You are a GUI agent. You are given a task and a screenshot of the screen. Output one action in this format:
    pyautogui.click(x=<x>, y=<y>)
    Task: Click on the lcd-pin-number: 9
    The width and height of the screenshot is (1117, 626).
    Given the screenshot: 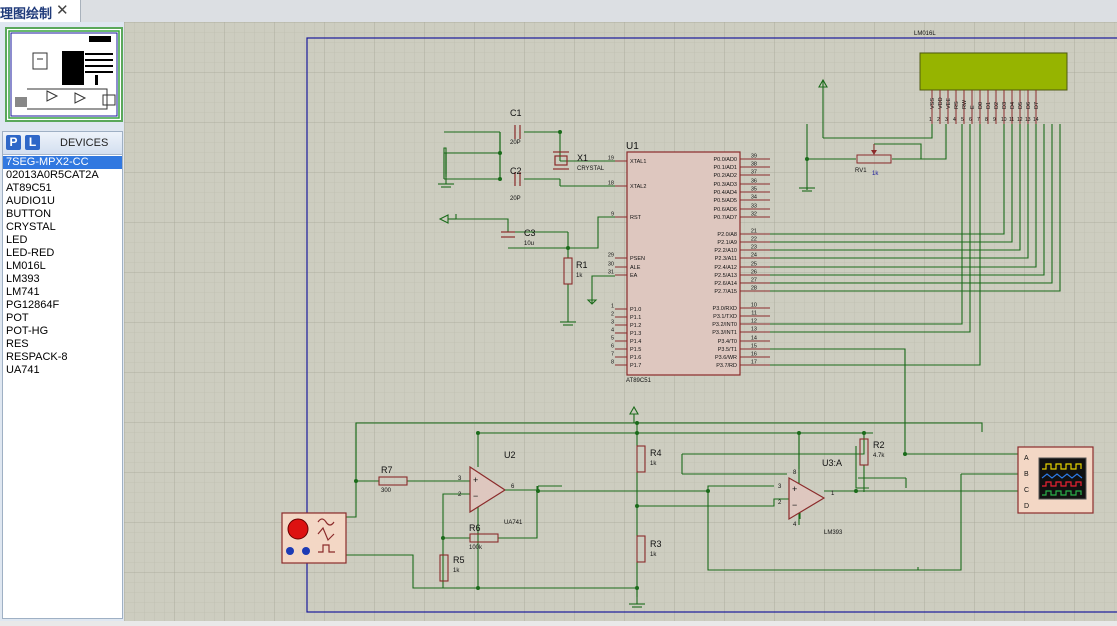 What is the action you would take?
    pyautogui.click(x=994, y=120)
    